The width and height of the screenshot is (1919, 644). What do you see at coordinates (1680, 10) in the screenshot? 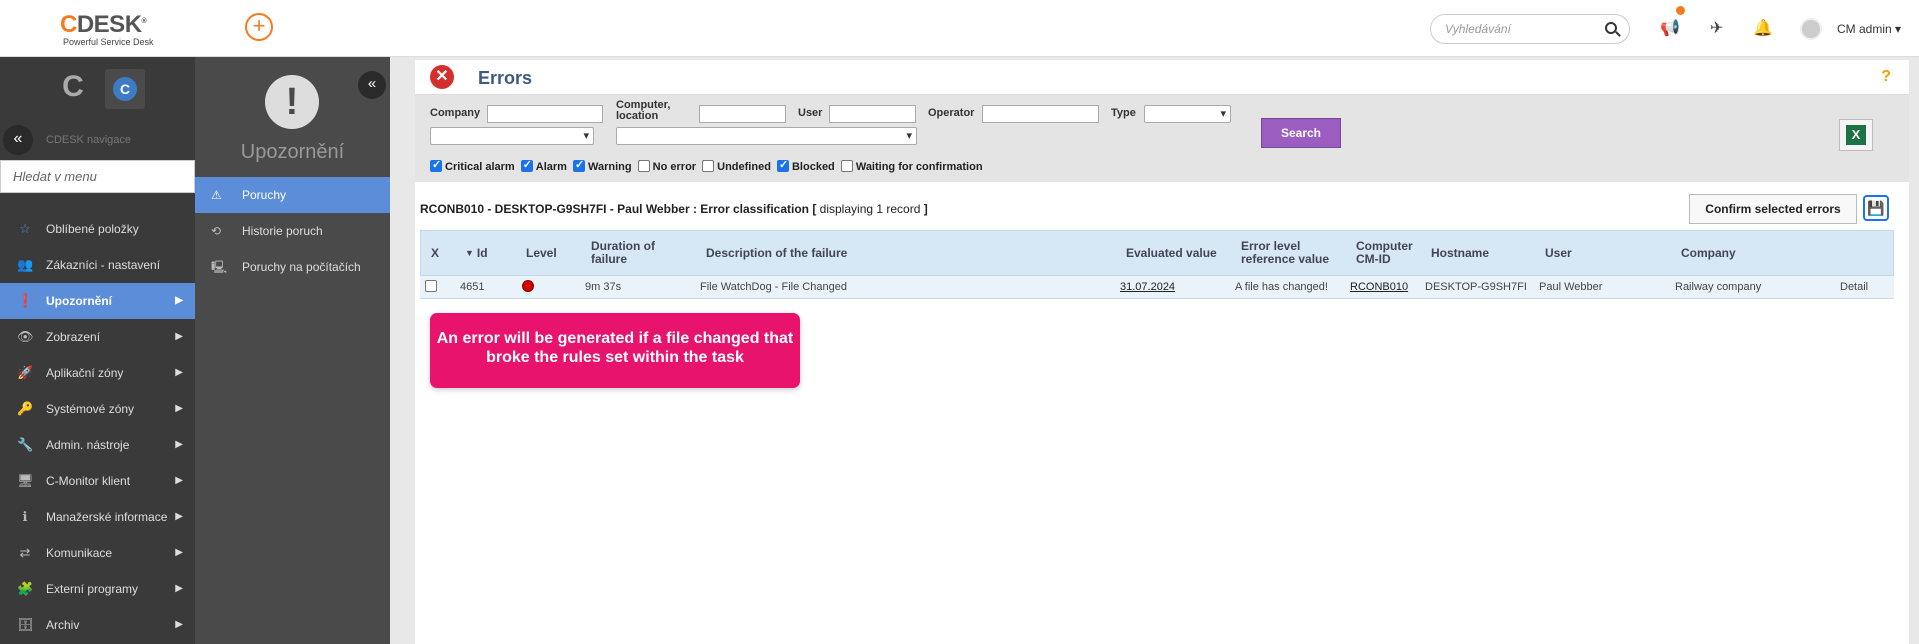
I see `notification-dot` at bounding box center [1680, 10].